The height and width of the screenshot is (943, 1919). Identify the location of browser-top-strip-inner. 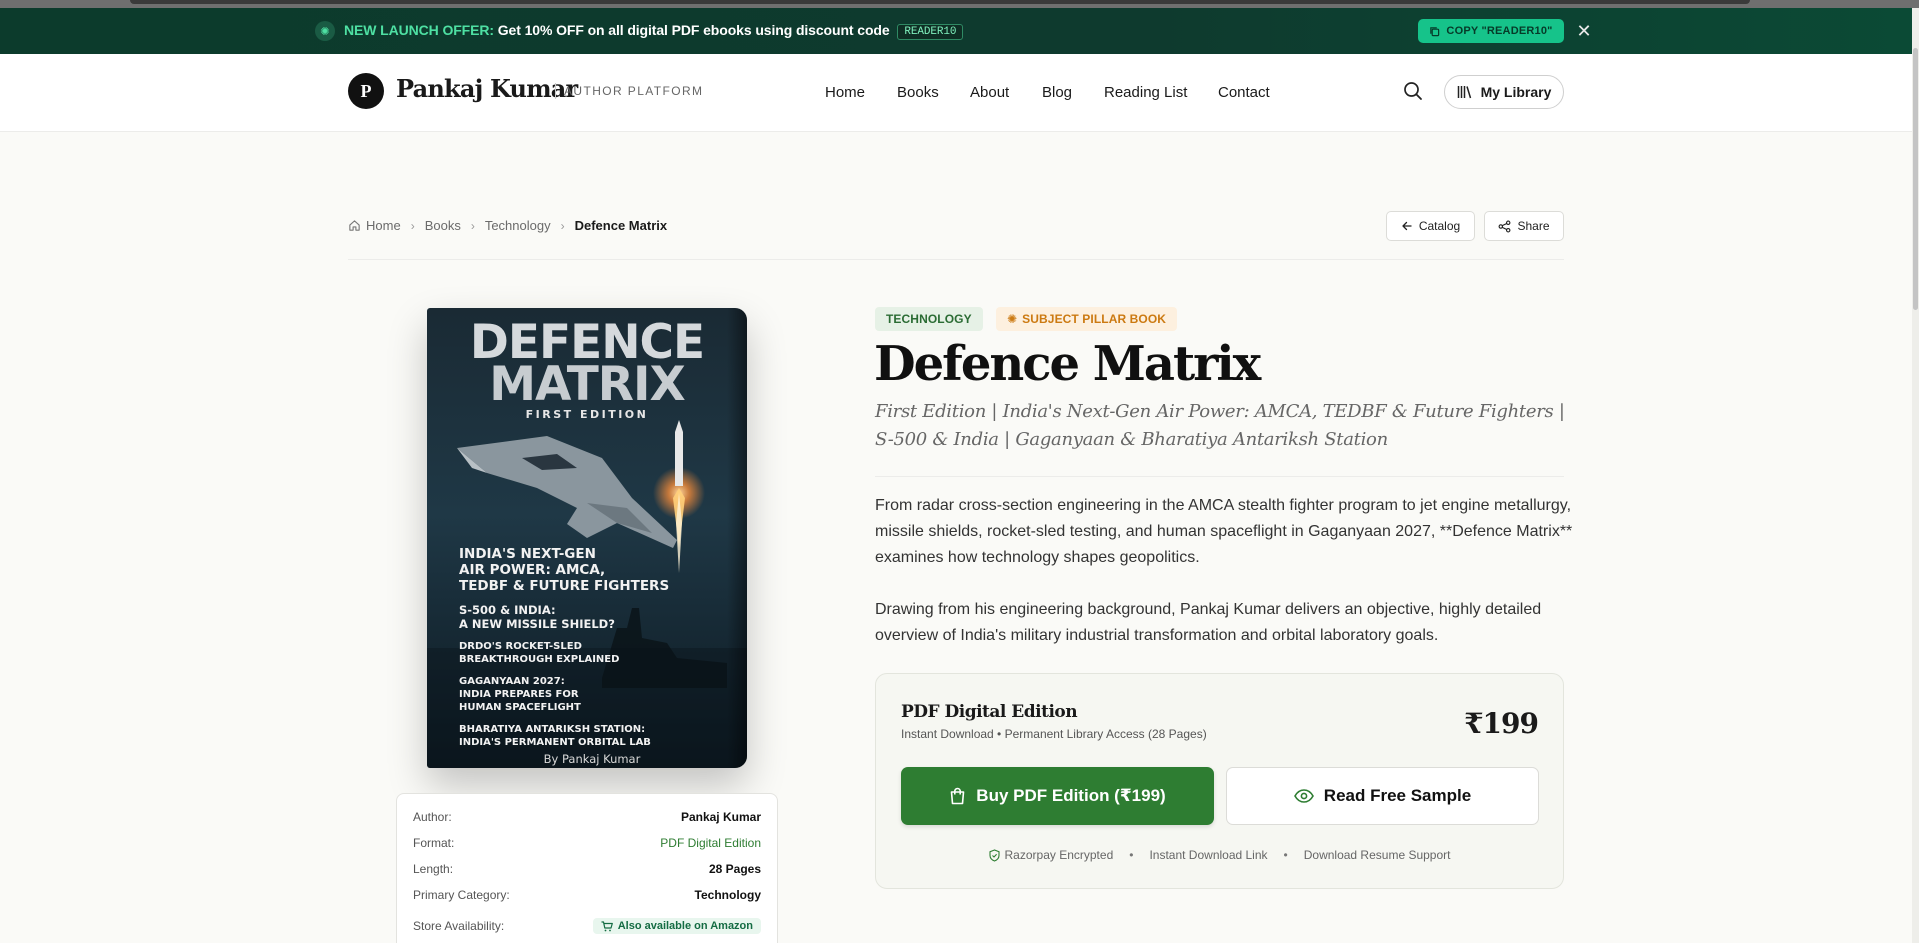
(940, 2).